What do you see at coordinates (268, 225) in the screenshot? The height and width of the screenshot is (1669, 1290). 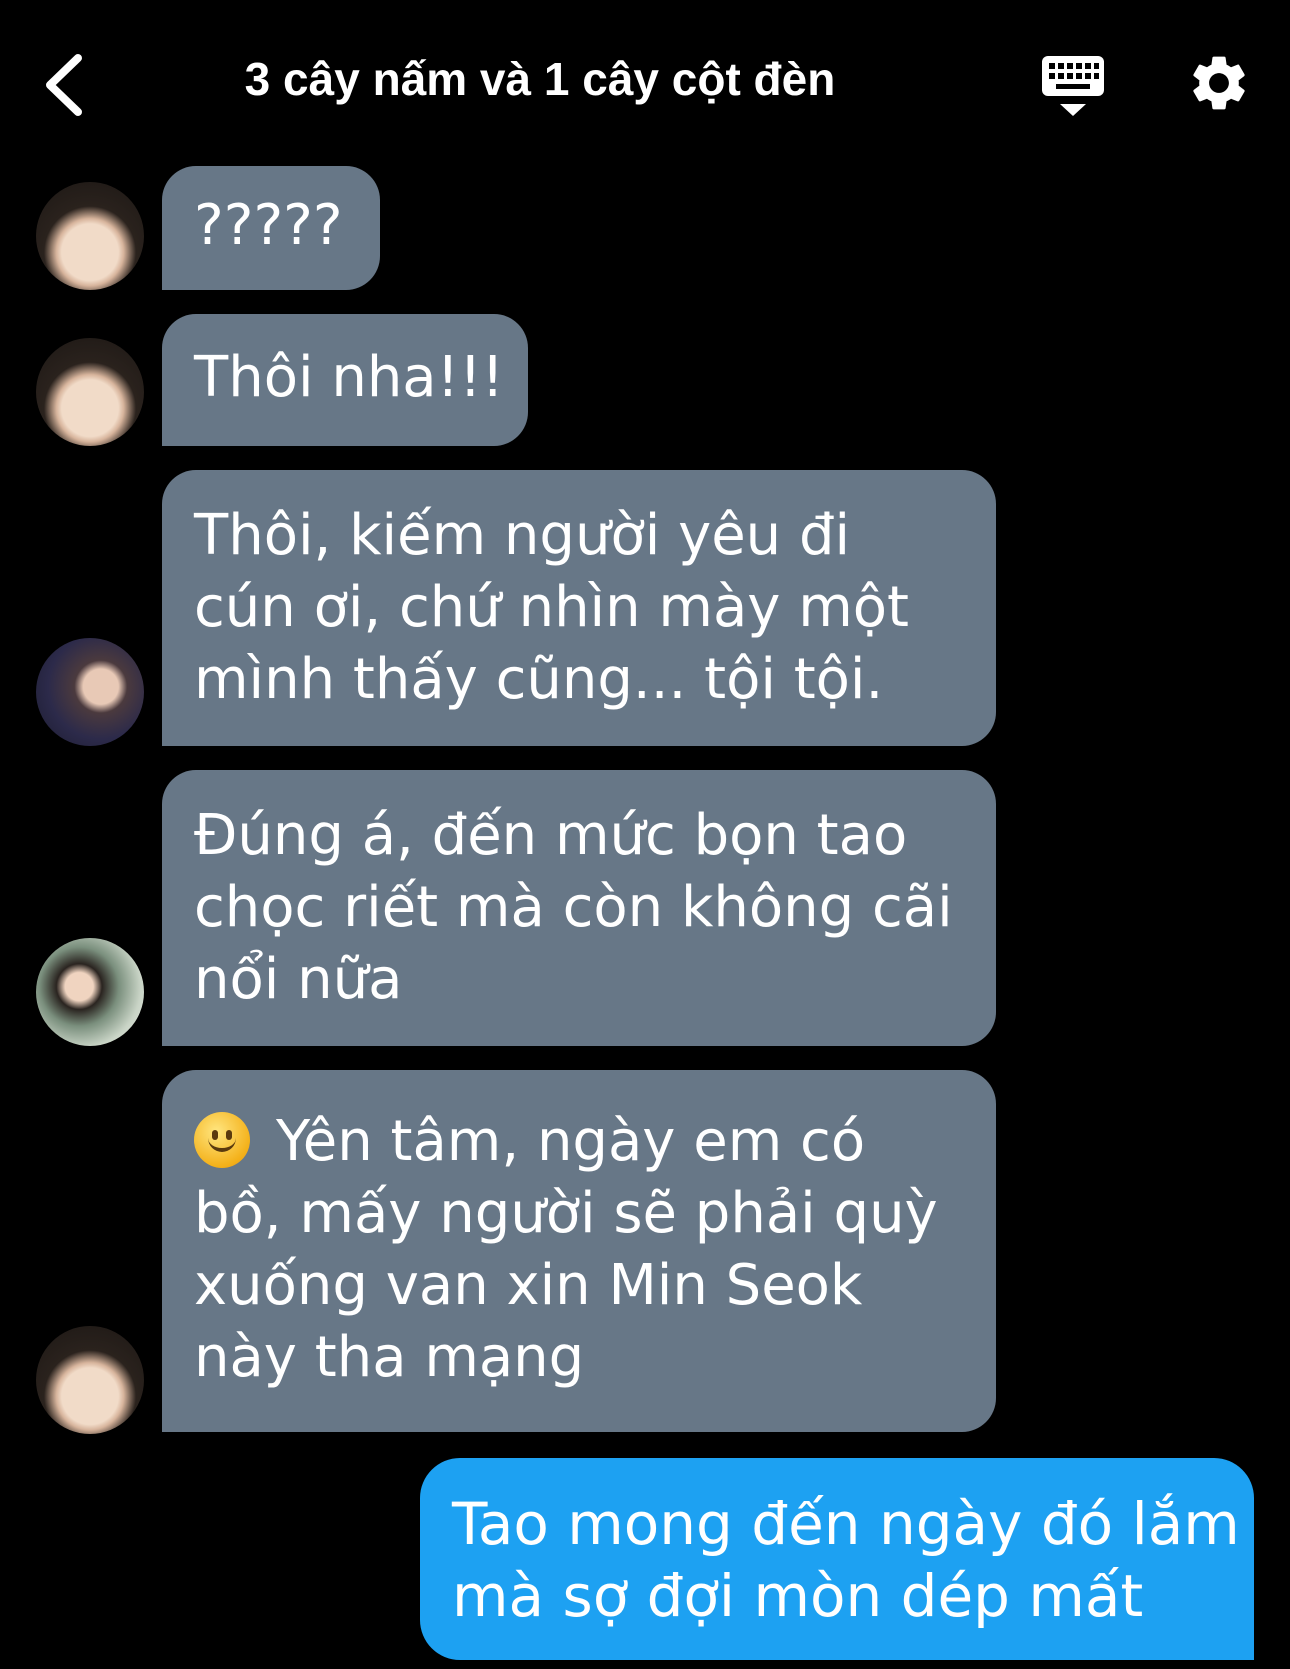 I see `message-text: ?????` at bounding box center [268, 225].